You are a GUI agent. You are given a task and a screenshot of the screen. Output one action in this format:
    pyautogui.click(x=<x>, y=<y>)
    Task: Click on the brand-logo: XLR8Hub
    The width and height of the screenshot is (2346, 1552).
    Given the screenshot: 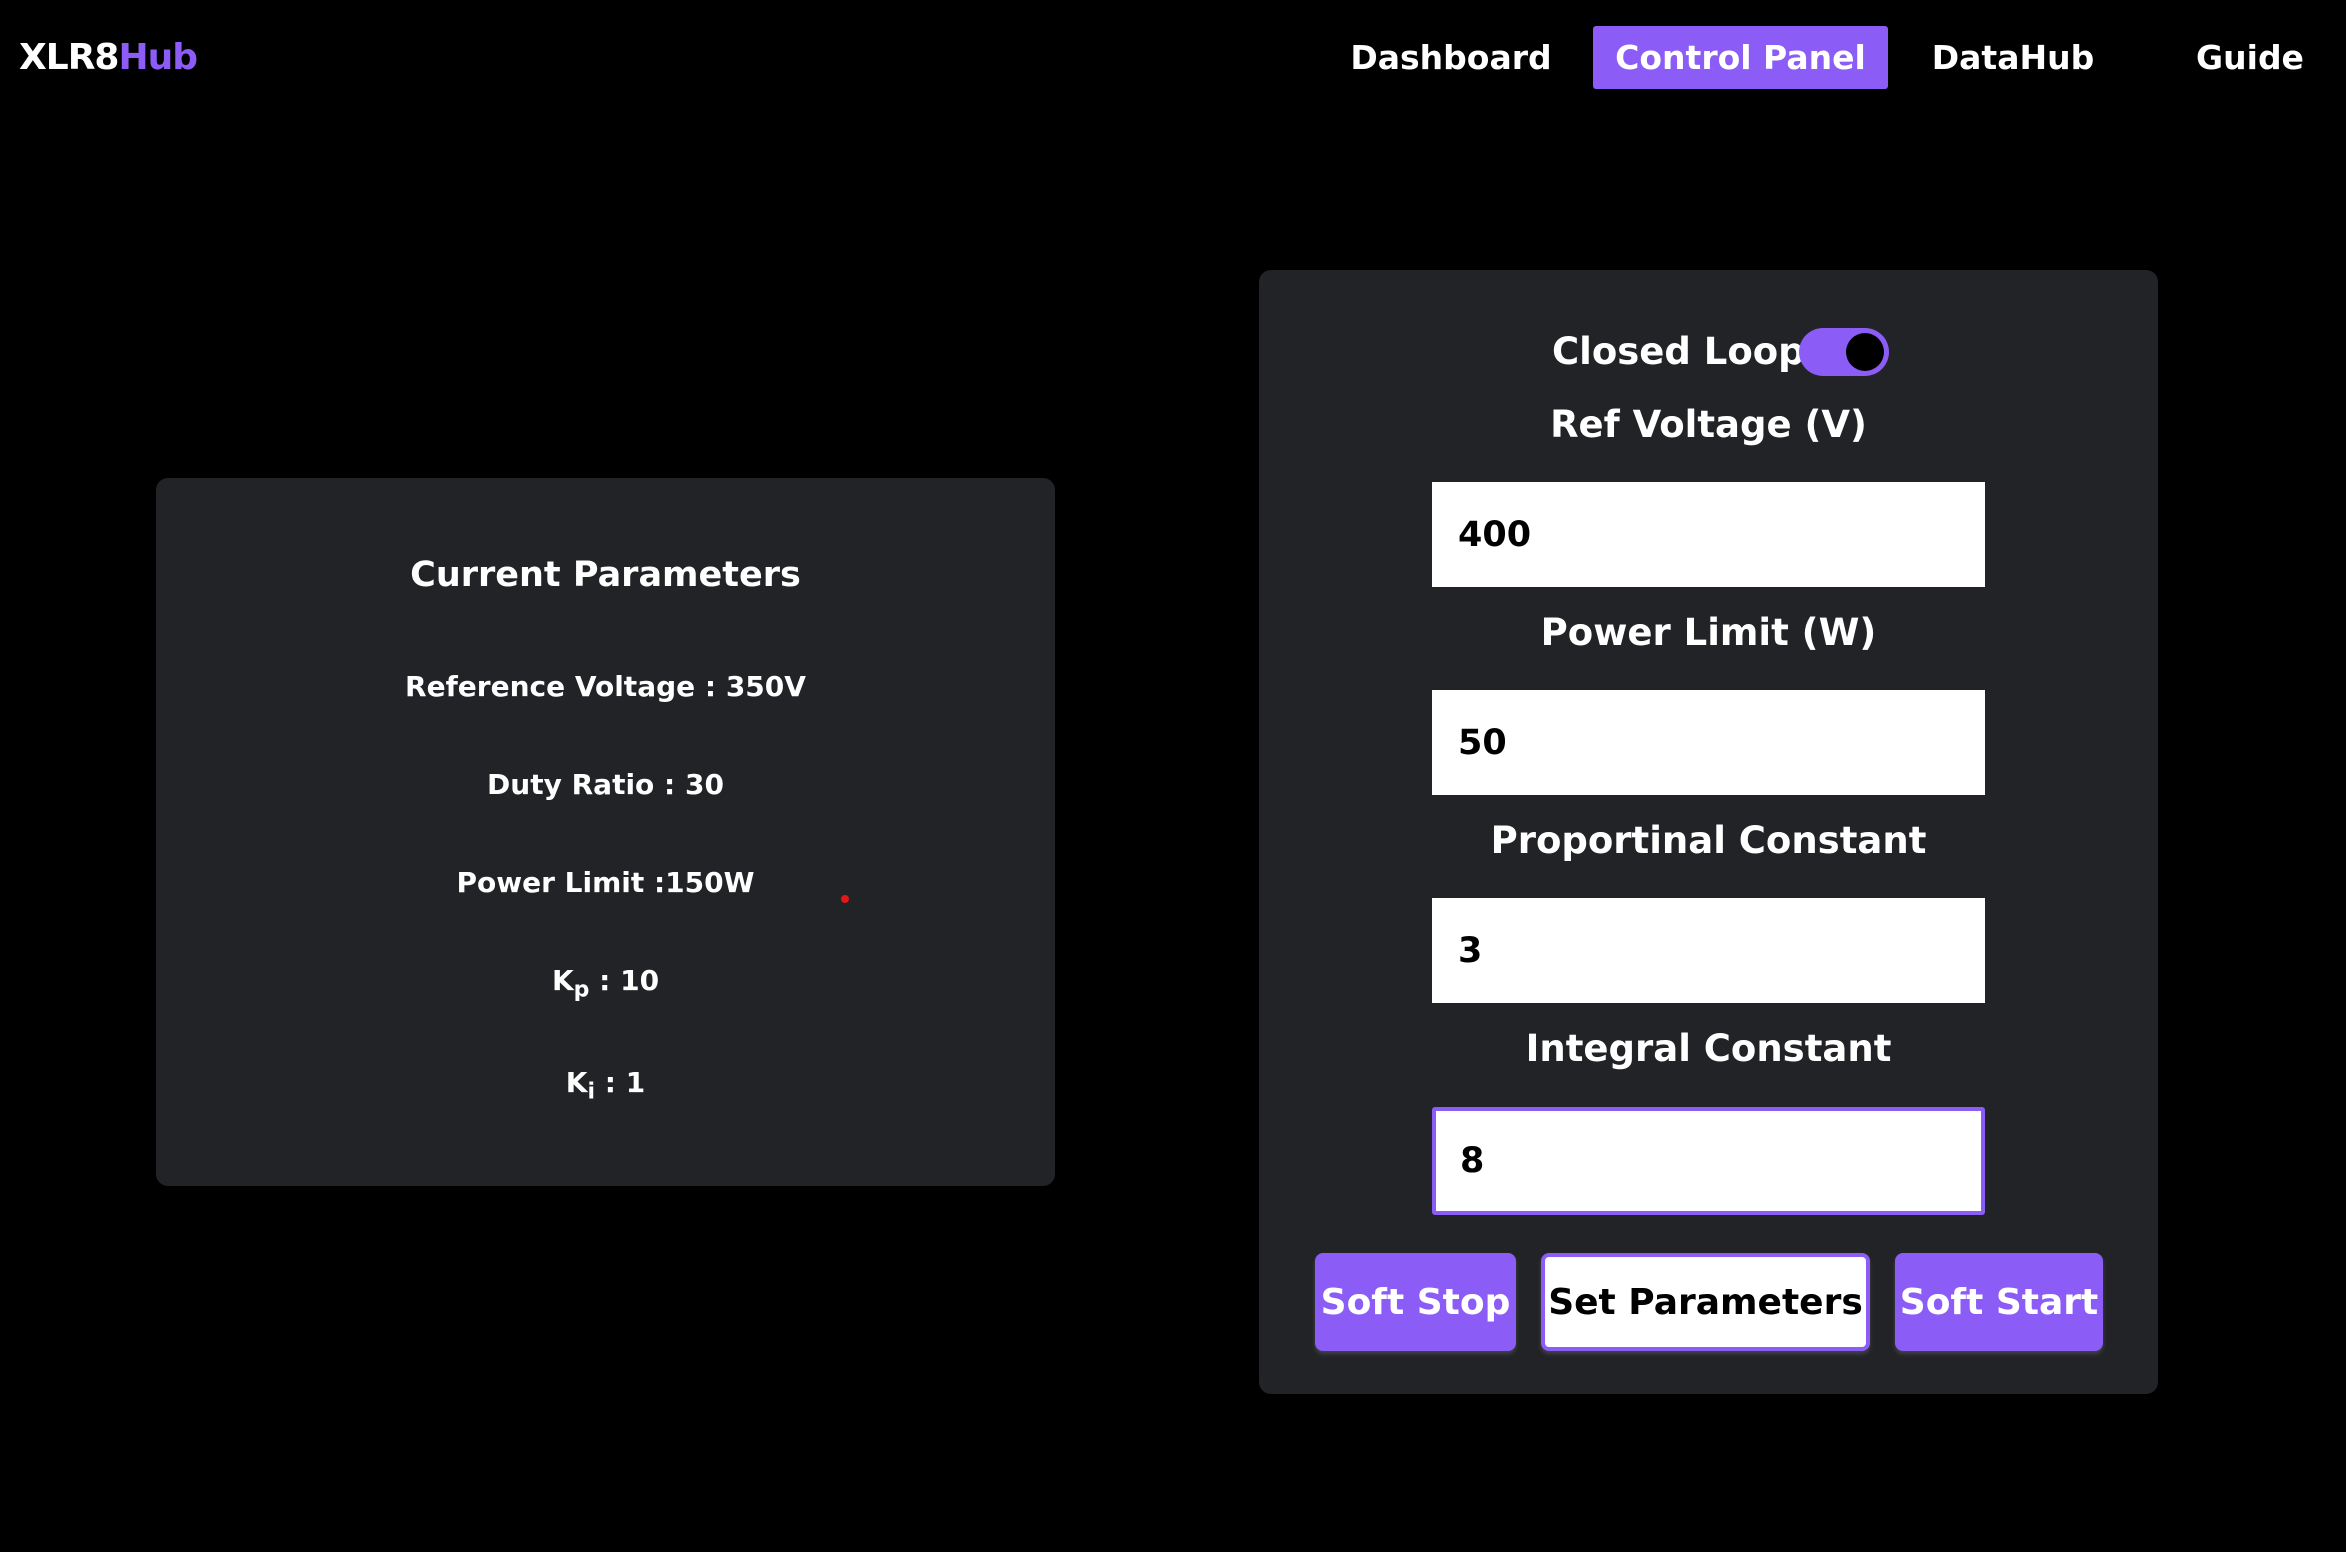 What is the action you would take?
    pyautogui.click(x=108, y=58)
    